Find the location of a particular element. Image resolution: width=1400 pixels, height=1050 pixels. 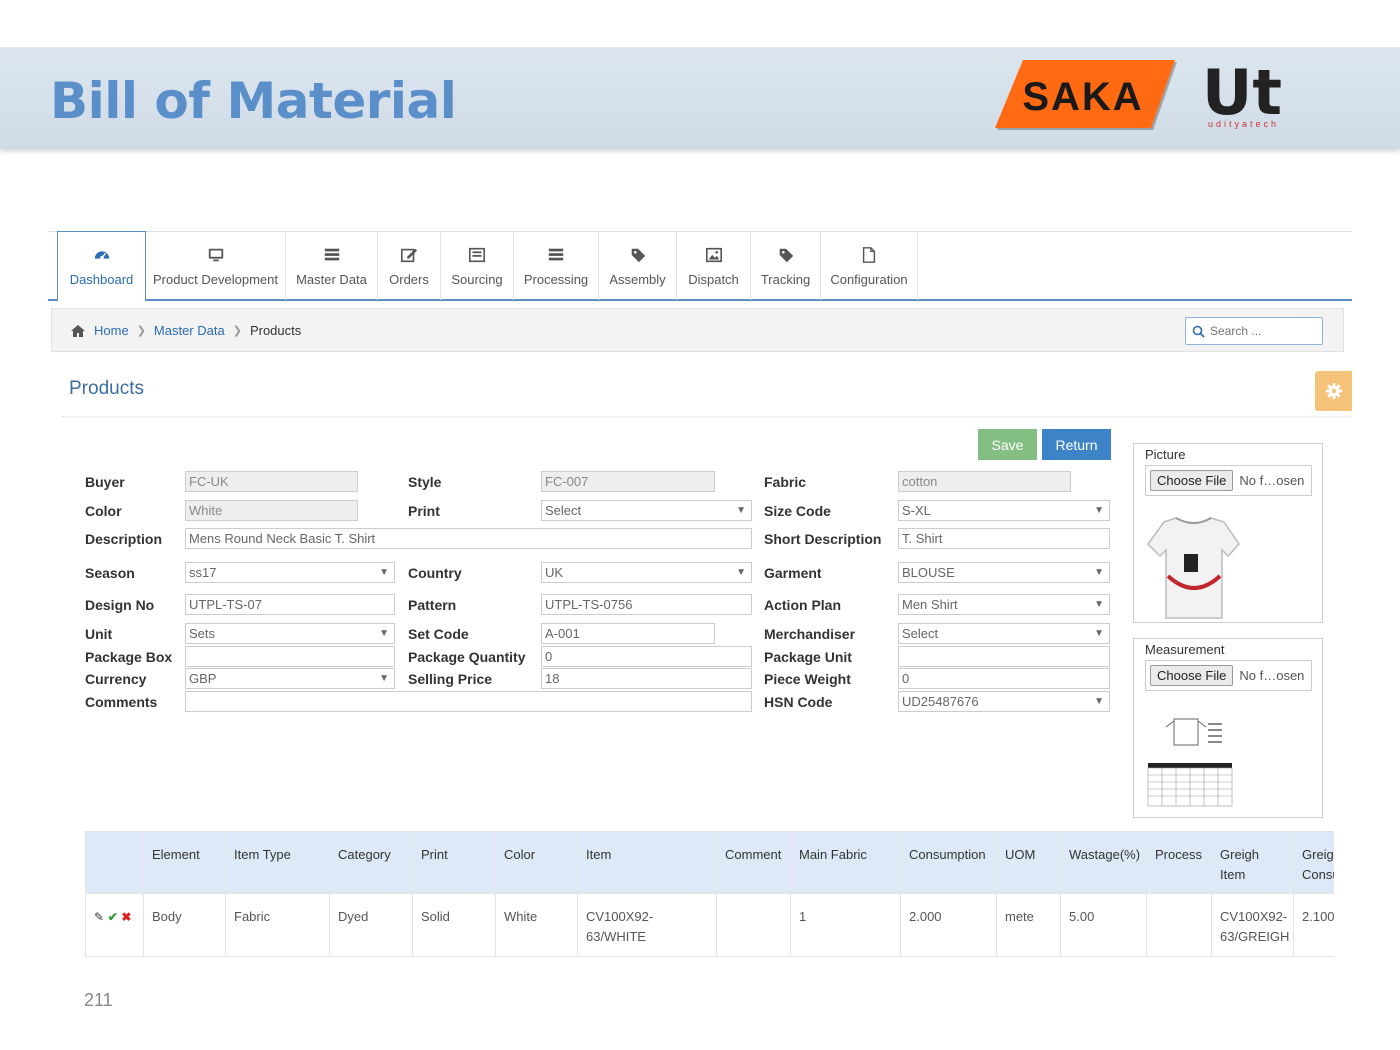

action-plan-select: Men Shirt is located at coordinates (1004, 604).